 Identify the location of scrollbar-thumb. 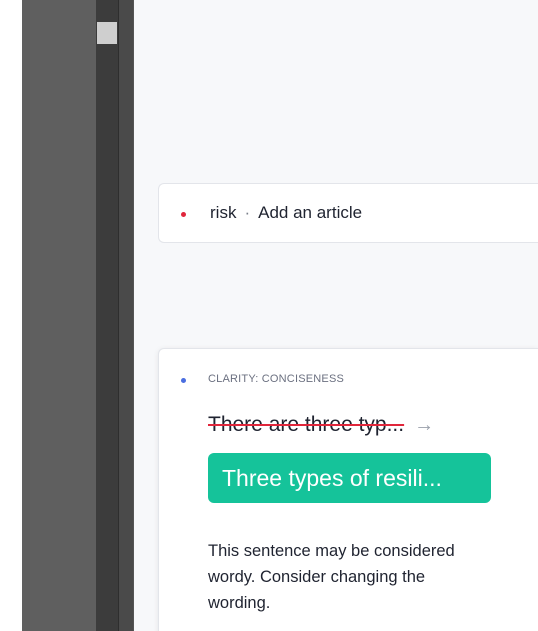
(107, 33).